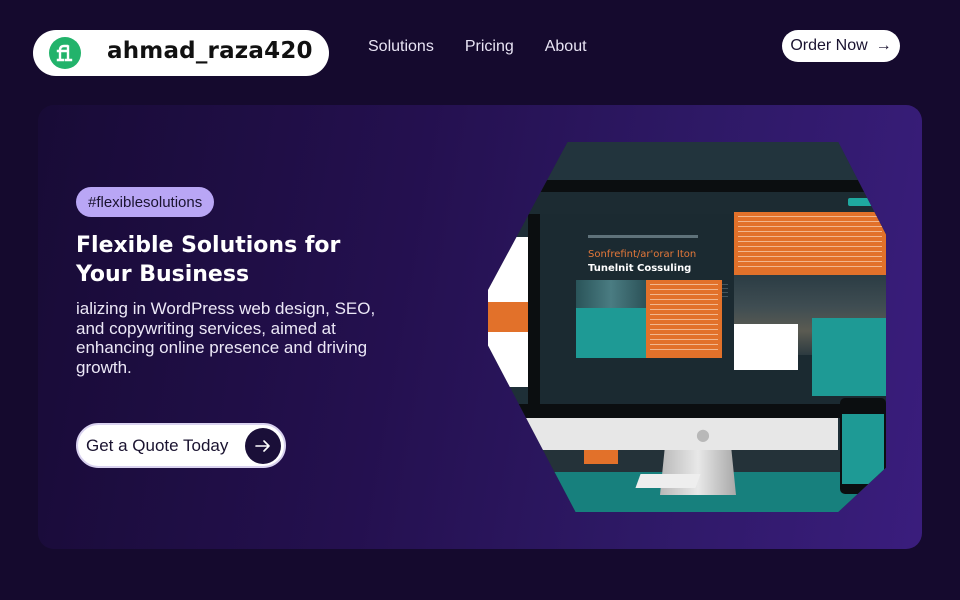 Image resolution: width=960 pixels, height=600 pixels. I want to click on arrow-right-icon: →, so click(883, 45).